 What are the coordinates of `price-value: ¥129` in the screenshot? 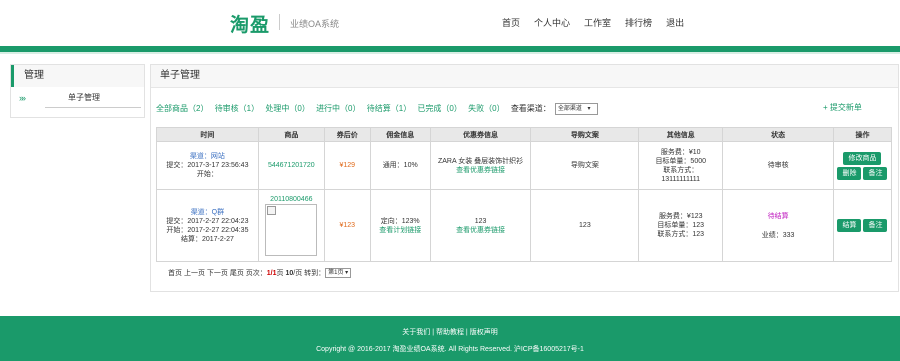 It's located at (347, 165).